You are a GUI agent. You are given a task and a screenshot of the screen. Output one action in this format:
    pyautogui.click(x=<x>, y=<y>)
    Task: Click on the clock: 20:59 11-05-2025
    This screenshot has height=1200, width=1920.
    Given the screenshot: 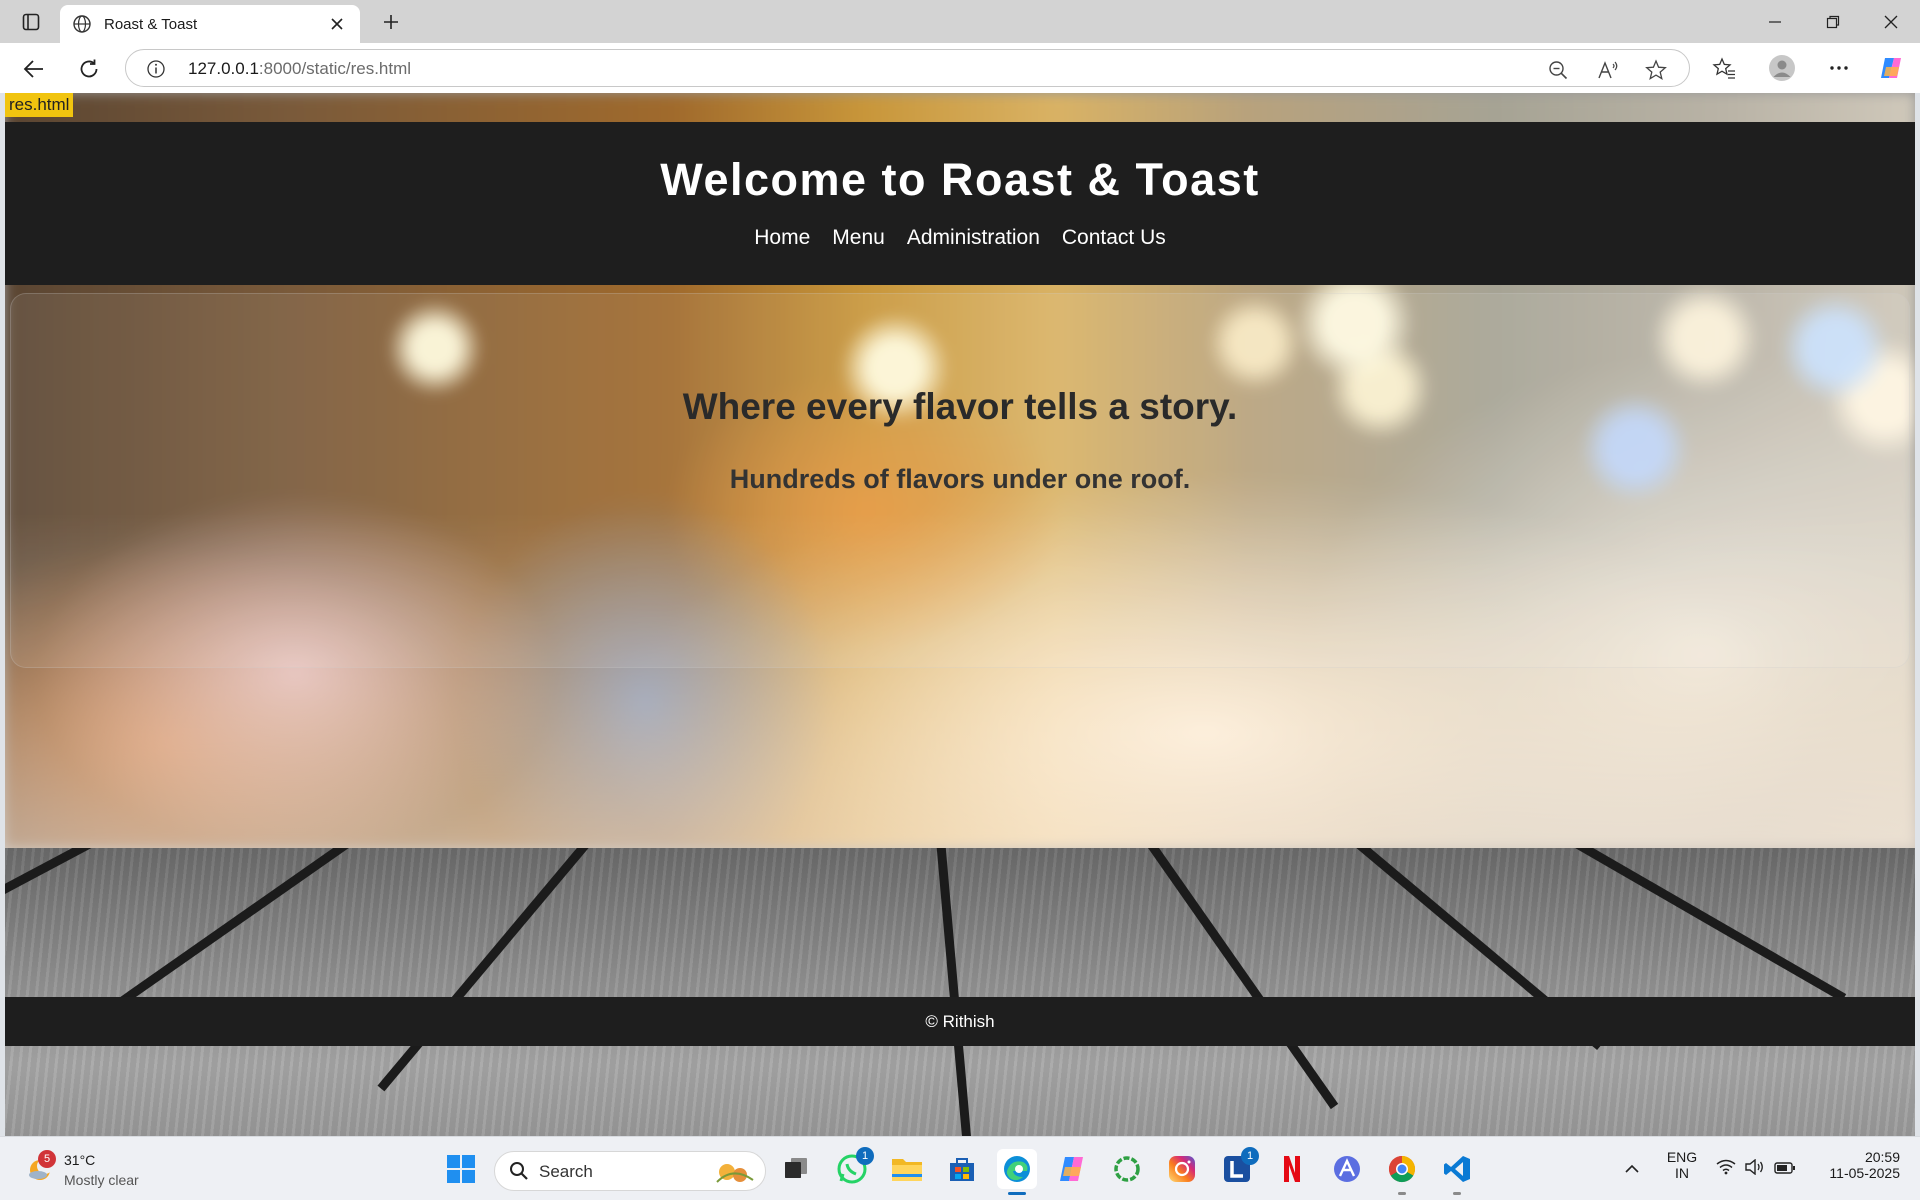 What is the action you would take?
    pyautogui.click(x=1858, y=1165)
    